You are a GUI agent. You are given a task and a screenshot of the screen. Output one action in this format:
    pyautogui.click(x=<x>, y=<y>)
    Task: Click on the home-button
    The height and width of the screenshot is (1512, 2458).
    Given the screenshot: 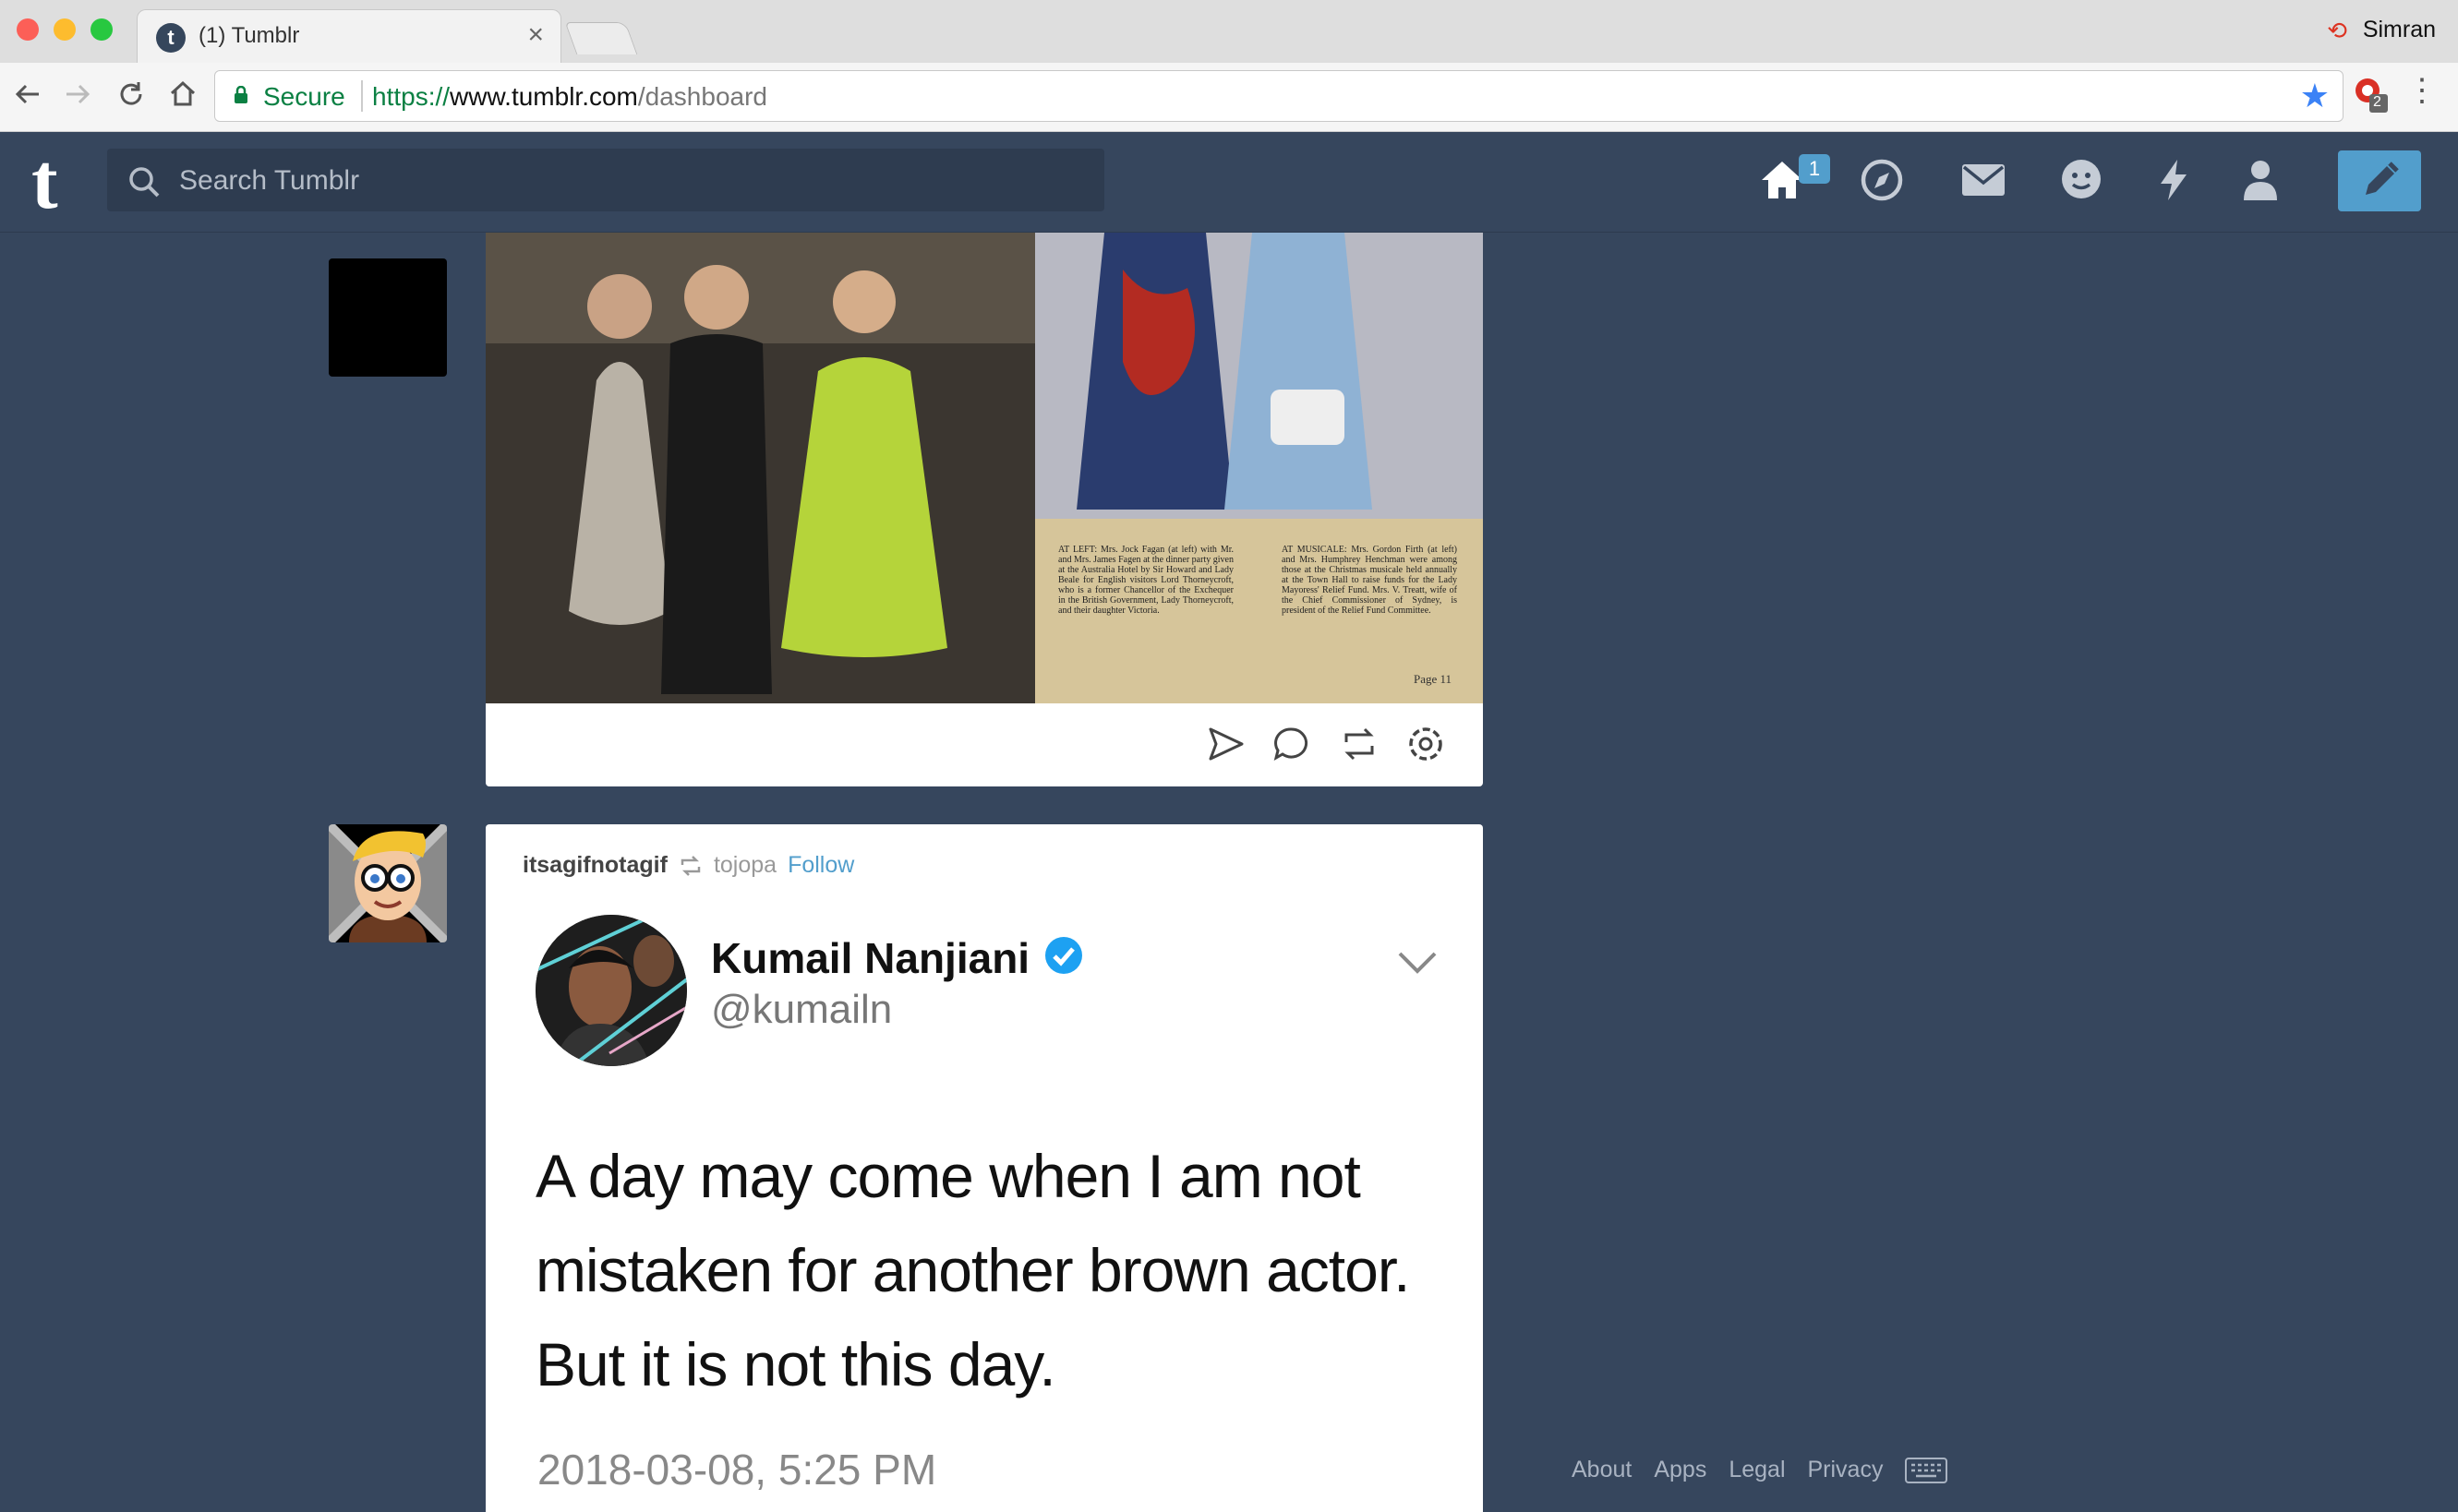 What is the action you would take?
    pyautogui.click(x=183, y=94)
    